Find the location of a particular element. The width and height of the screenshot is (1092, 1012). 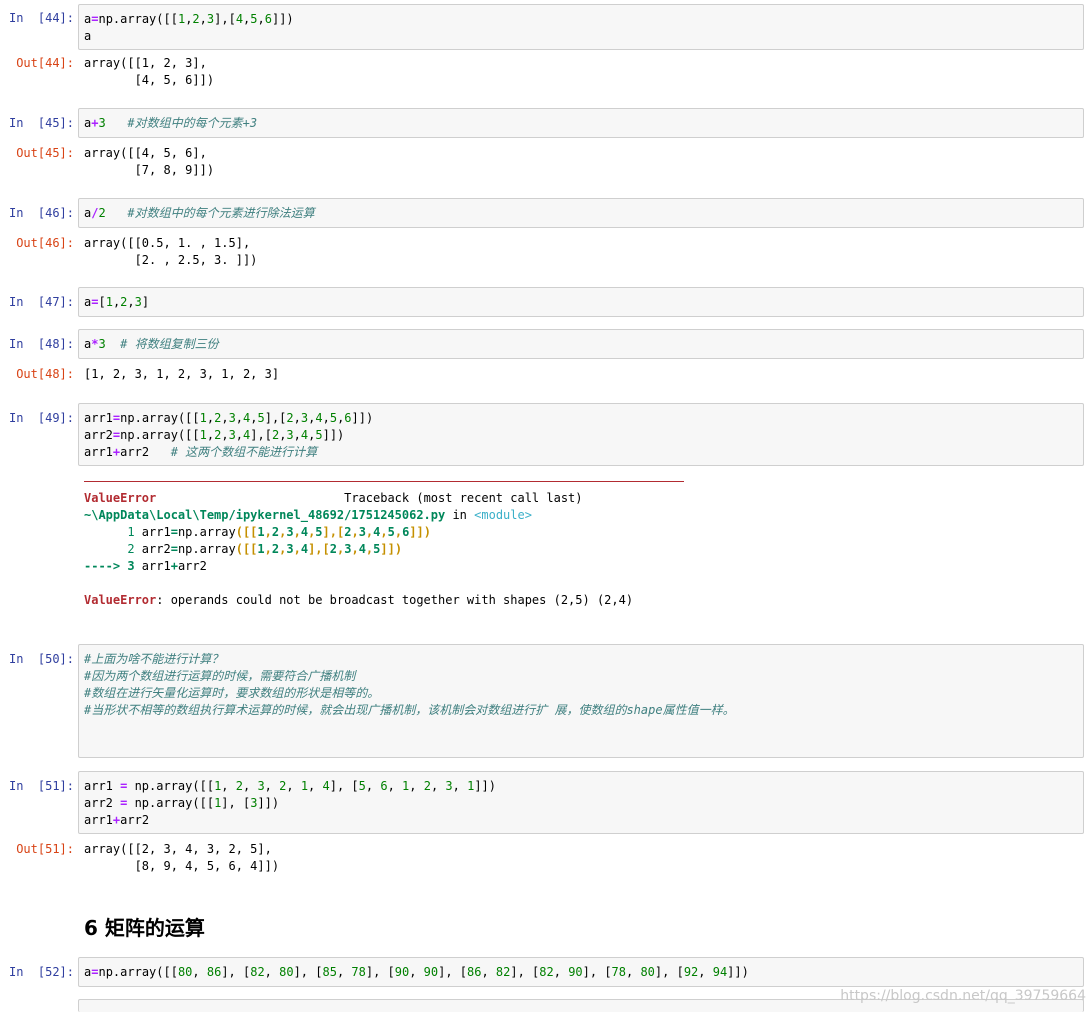

output-line: [7, 8, 9]]) is located at coordinates (149, 170).